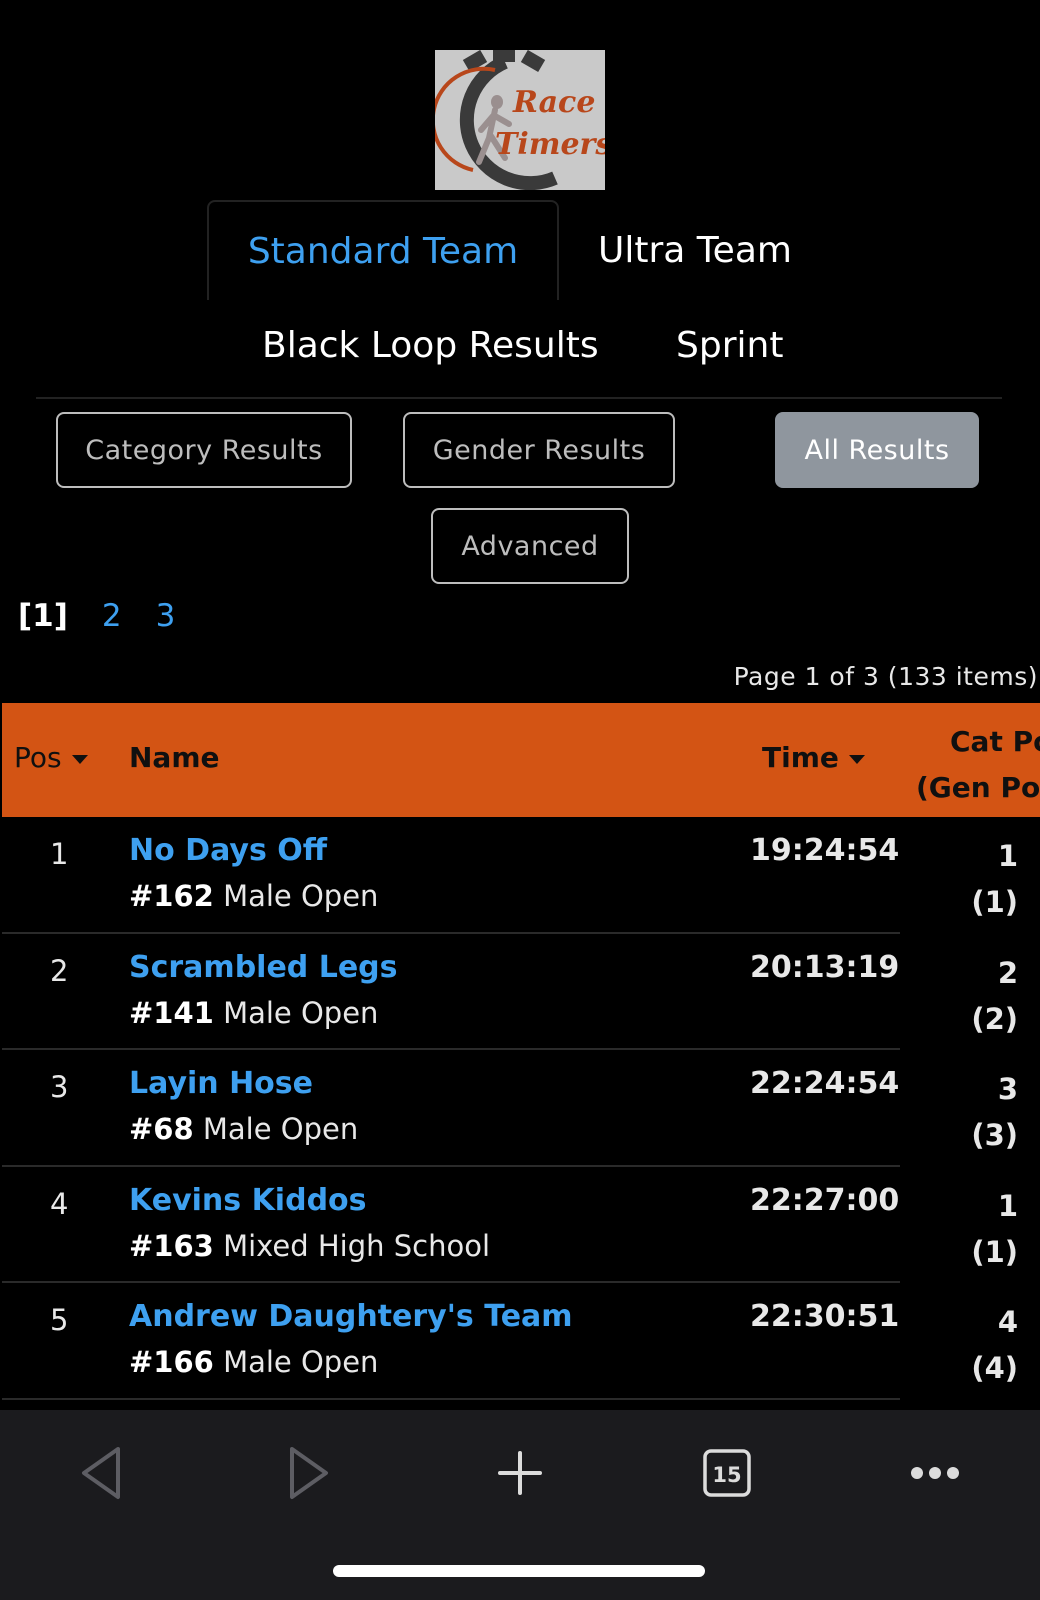  Describe the element at coordinates (59, 1203) in the screenshot. I see `row-position: 4` at that location.